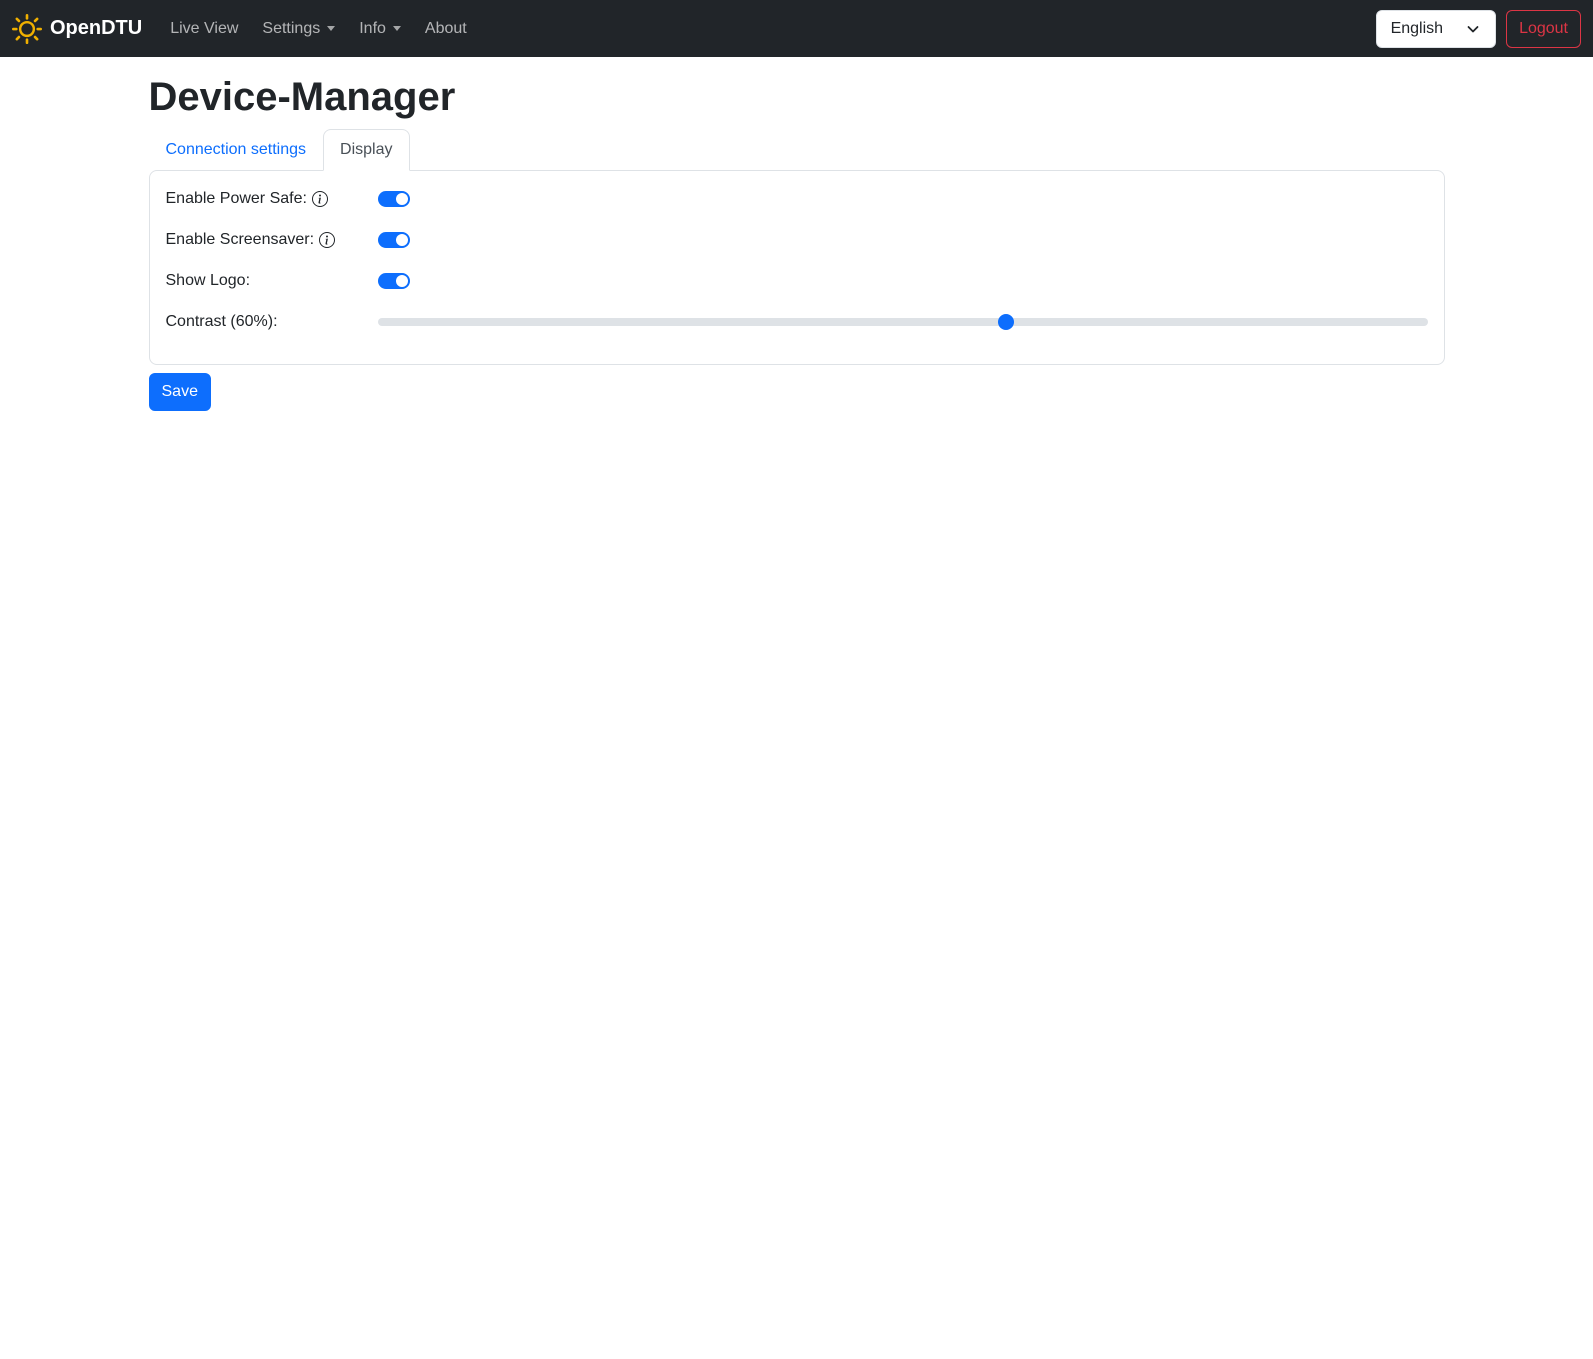 This screenshot has width=1593, height=1359. What do you see at coordinates (208, 280) in the screenshot?
I see `field-label-text: Show Logo:` at bounding box center [208, 280].